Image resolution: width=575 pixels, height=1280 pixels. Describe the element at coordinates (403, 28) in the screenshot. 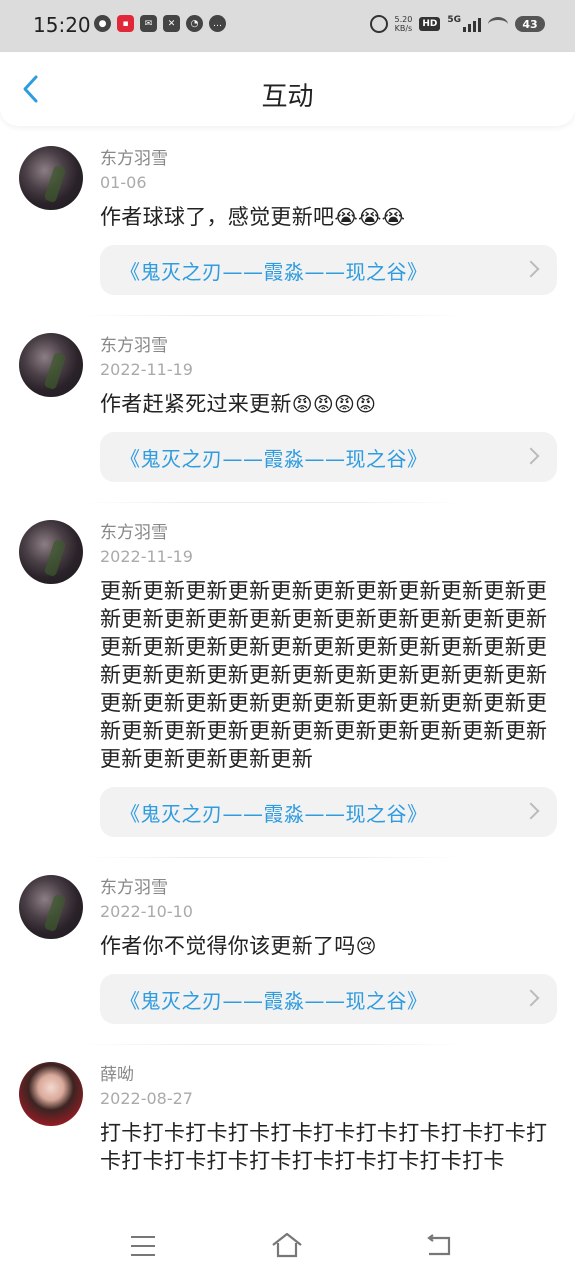

I see `network-speed-unit: KB/s` at that location.